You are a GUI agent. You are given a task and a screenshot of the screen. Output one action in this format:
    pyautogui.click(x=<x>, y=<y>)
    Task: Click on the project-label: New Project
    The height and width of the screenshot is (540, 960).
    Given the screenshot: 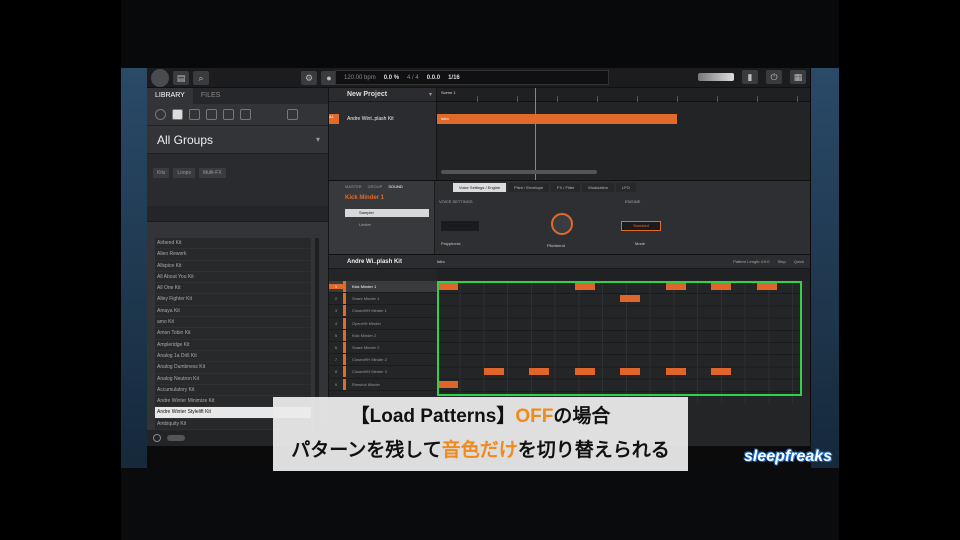 What is the action you would take?
    pyautogui.click(x=367, y=94)
    